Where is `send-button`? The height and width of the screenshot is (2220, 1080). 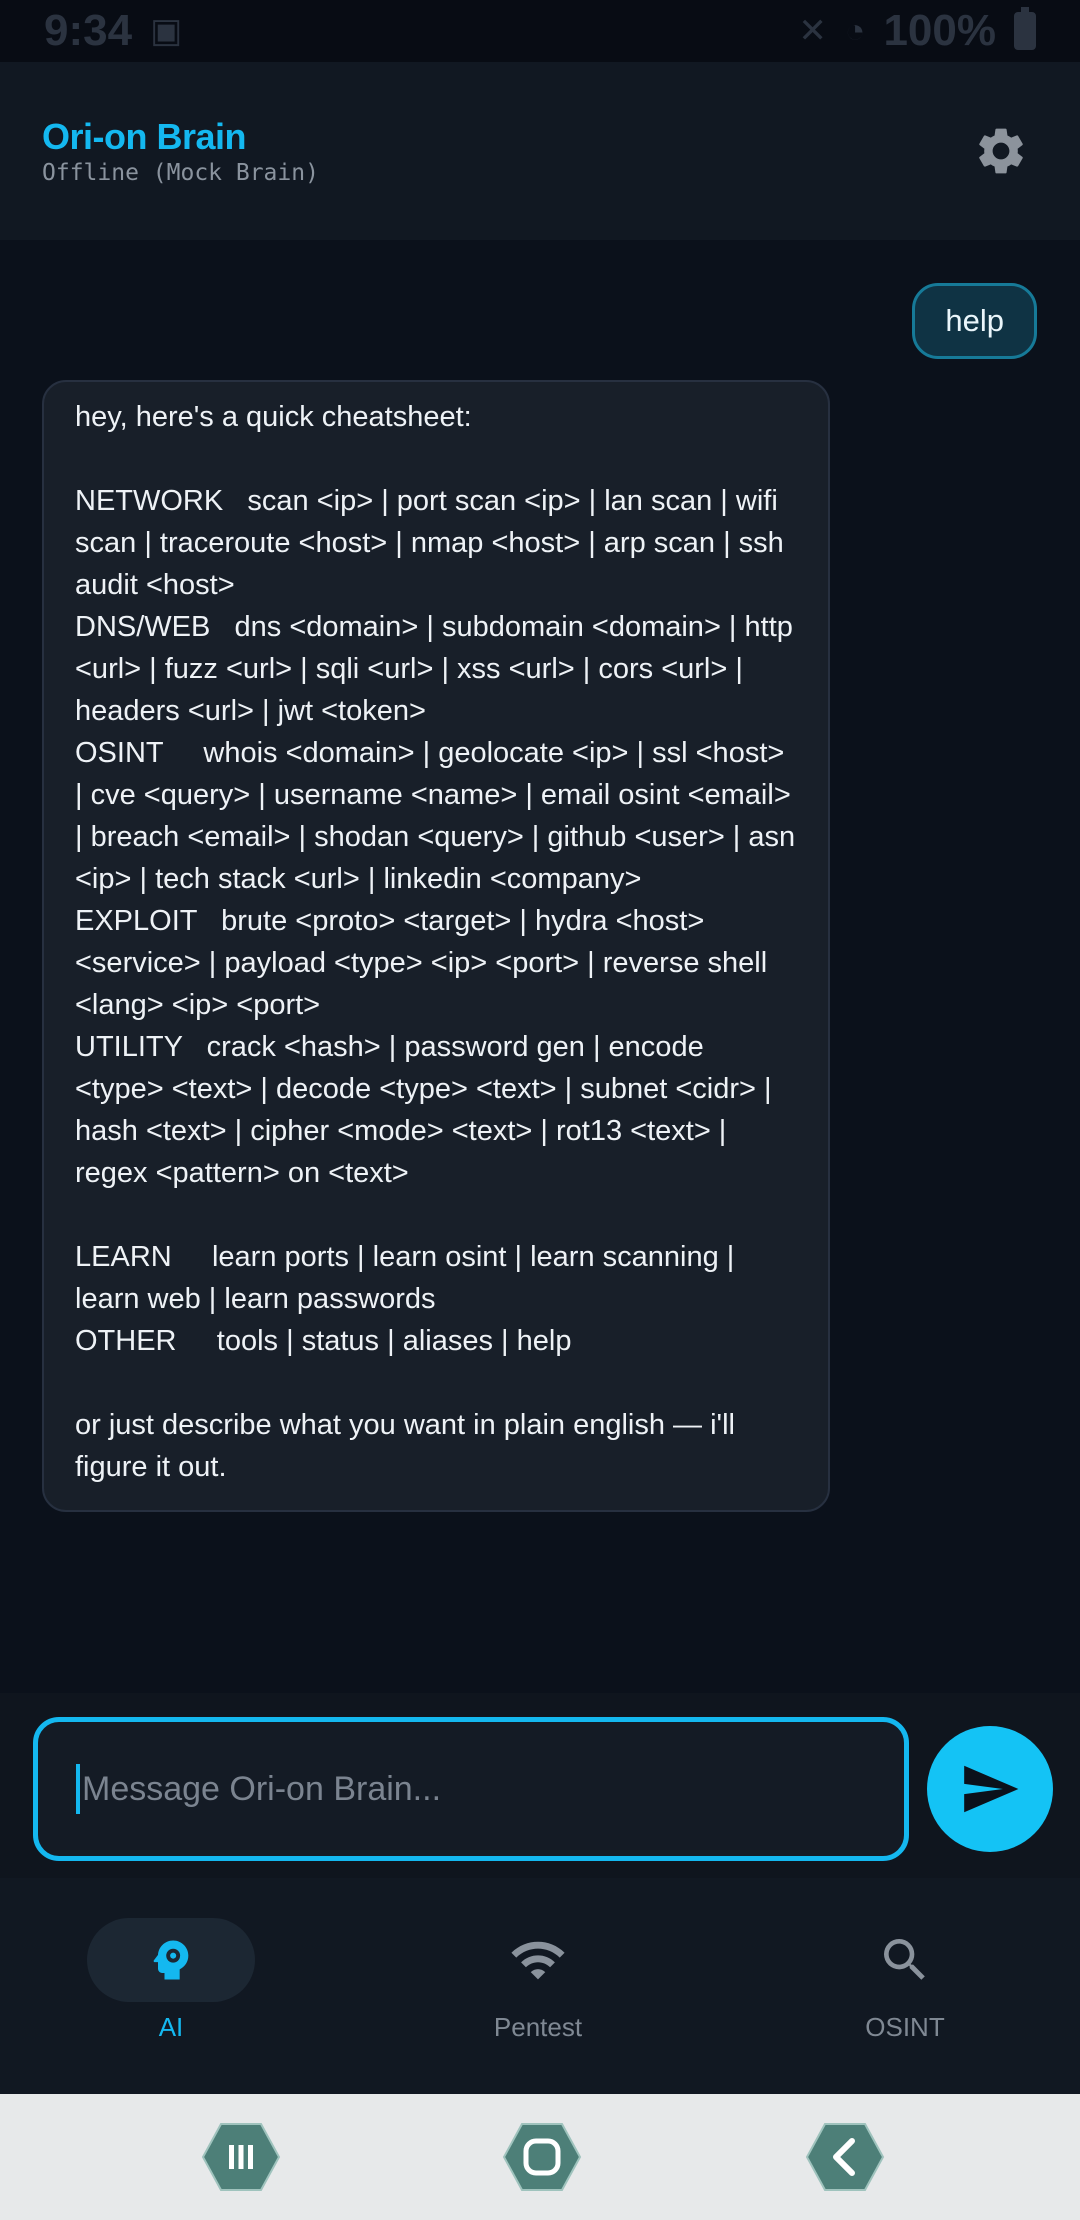
send-button is located at coordinates (990, 1789).